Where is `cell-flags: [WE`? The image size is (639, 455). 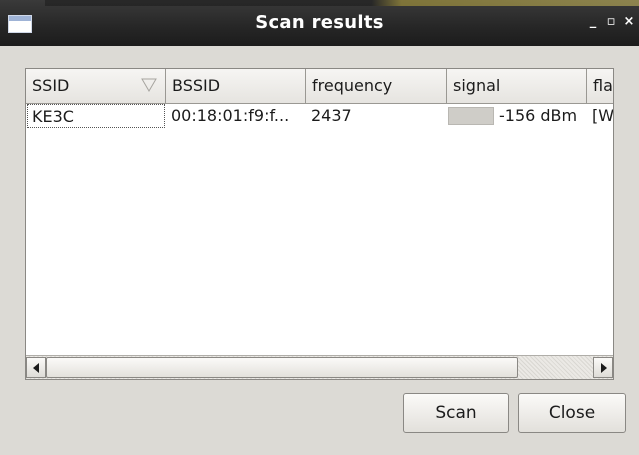
cell-flags: [WE is located at coordinates (603, 115).